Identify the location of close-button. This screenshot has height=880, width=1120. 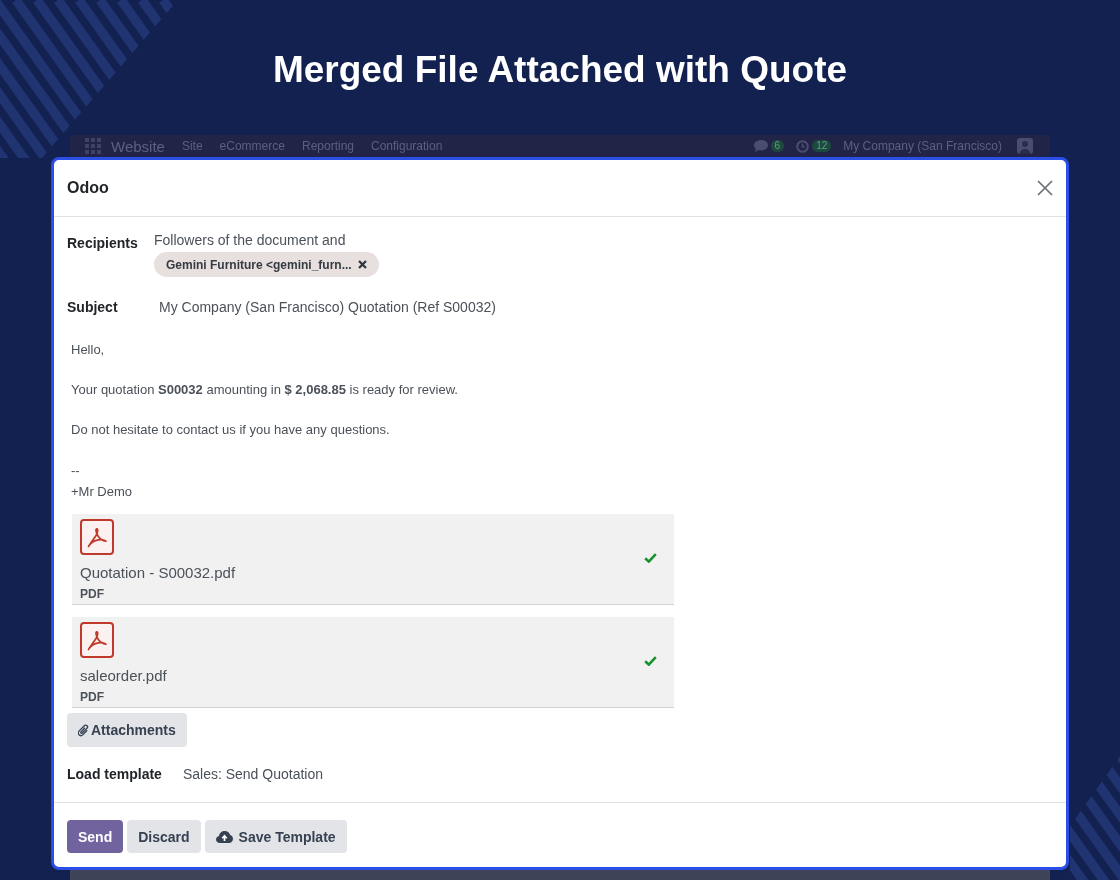
(1045, 188).